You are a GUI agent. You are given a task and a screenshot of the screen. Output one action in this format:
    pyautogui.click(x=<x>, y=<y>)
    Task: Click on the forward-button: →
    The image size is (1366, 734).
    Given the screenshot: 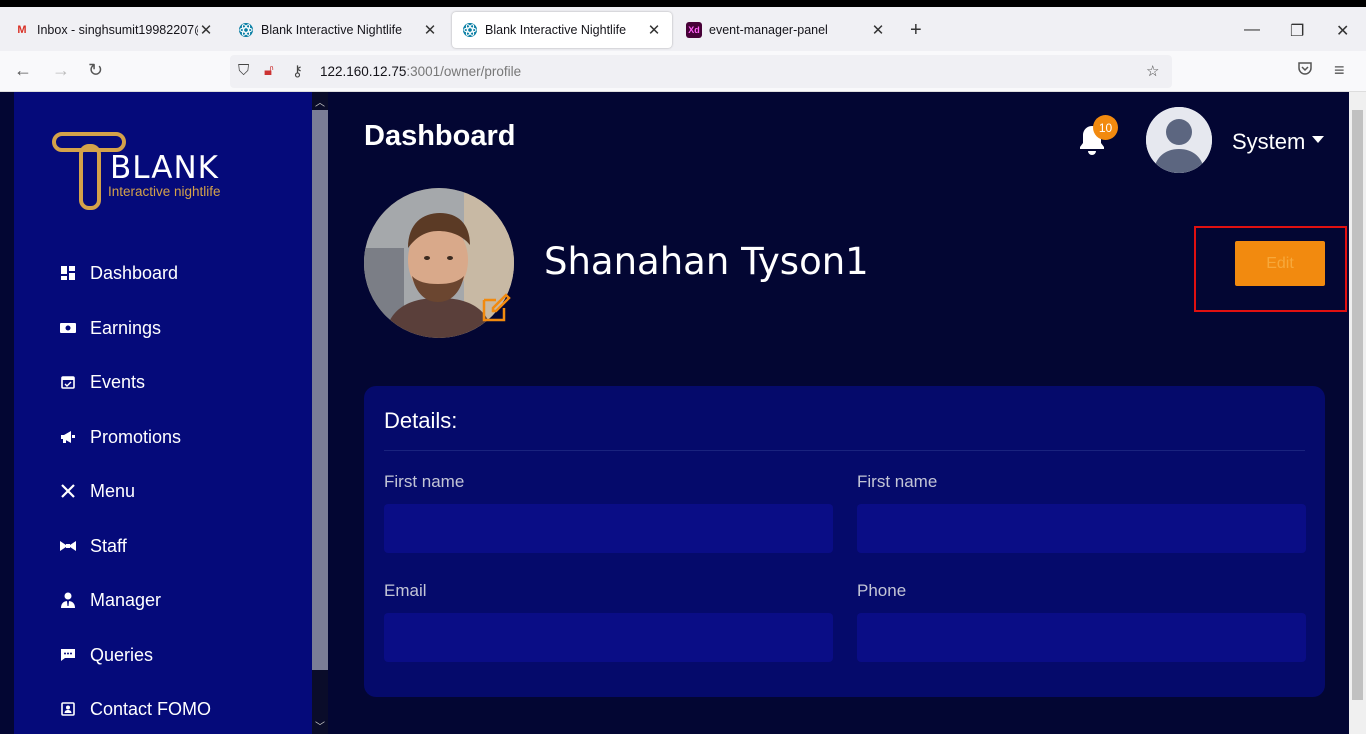 What is the action you would take?
    pyautogui.click(x=61, y=70)
    